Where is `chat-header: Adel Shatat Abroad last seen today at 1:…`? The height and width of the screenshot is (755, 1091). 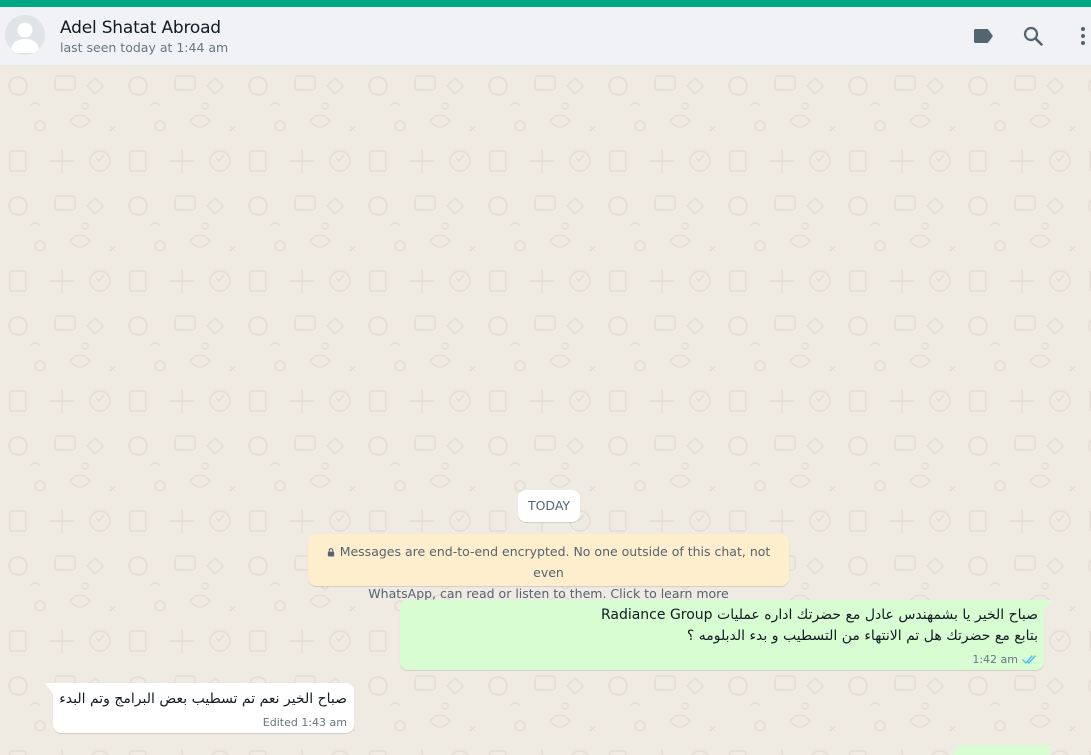 chat-header: Adel Shatat Abroad last seen today at 1:… is located at coordinates (545, 36).